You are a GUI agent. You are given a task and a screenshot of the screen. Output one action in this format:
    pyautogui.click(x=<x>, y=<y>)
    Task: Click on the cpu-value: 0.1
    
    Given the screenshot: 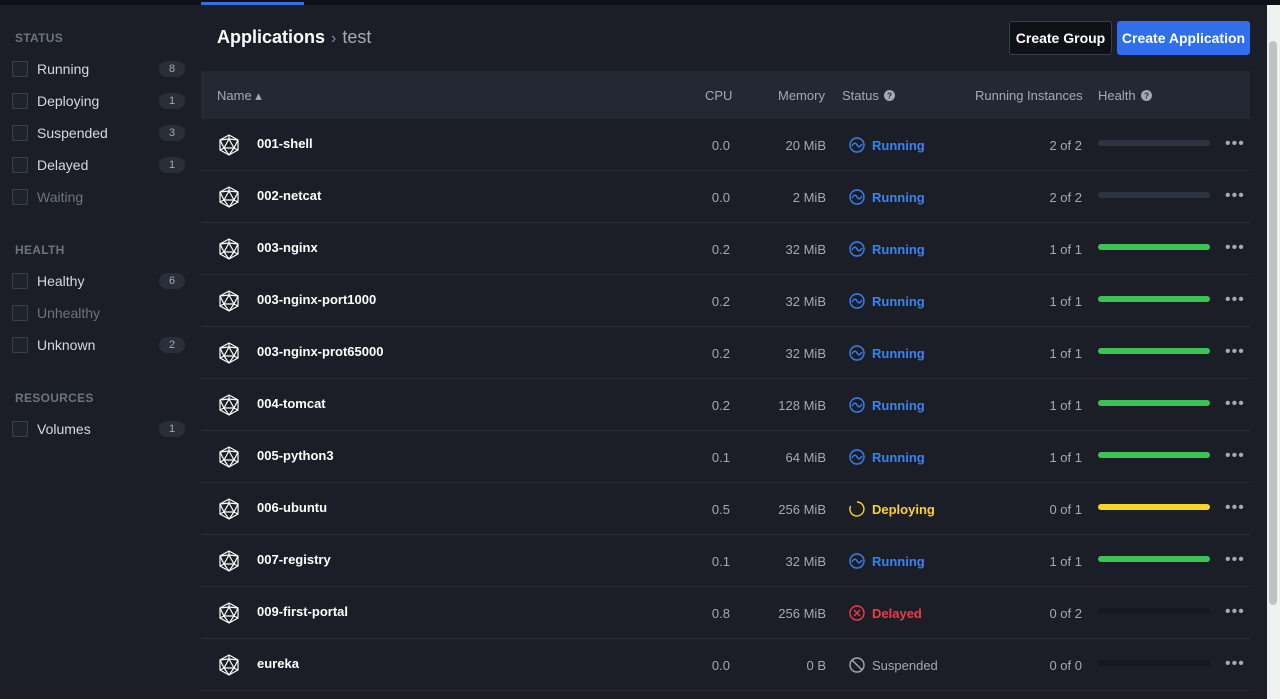 What is the action you would take?
    pyautogui.click(x=720, y=457)
    